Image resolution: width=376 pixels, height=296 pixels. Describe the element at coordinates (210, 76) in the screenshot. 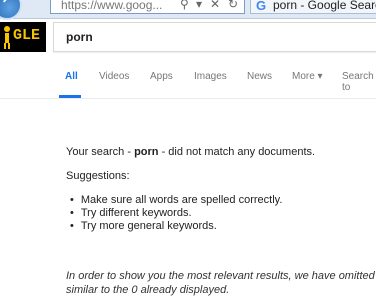

I see `tab-images: Images` at that location.